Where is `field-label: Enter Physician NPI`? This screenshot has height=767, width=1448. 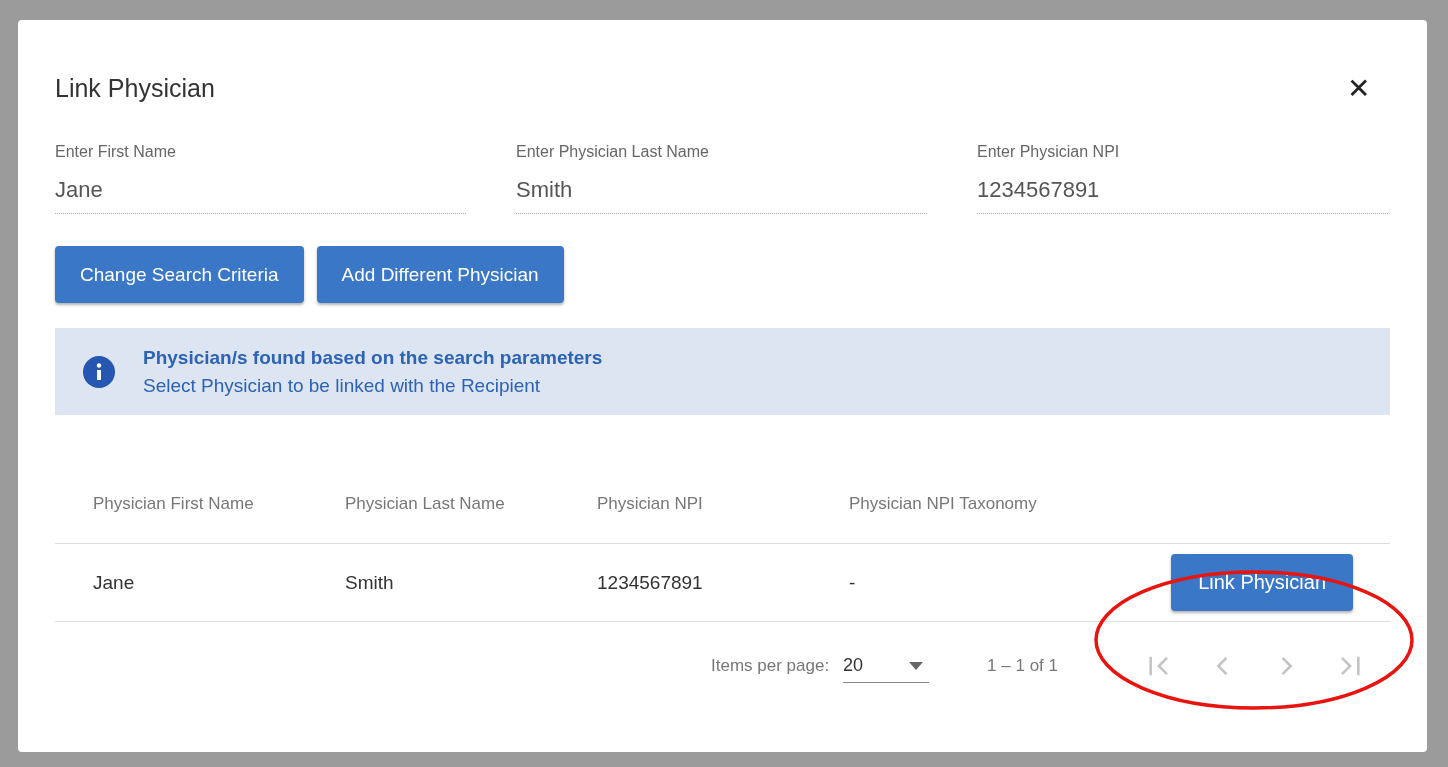
field-label: Enter Physician NPI is located at coordinates (1049, 152).